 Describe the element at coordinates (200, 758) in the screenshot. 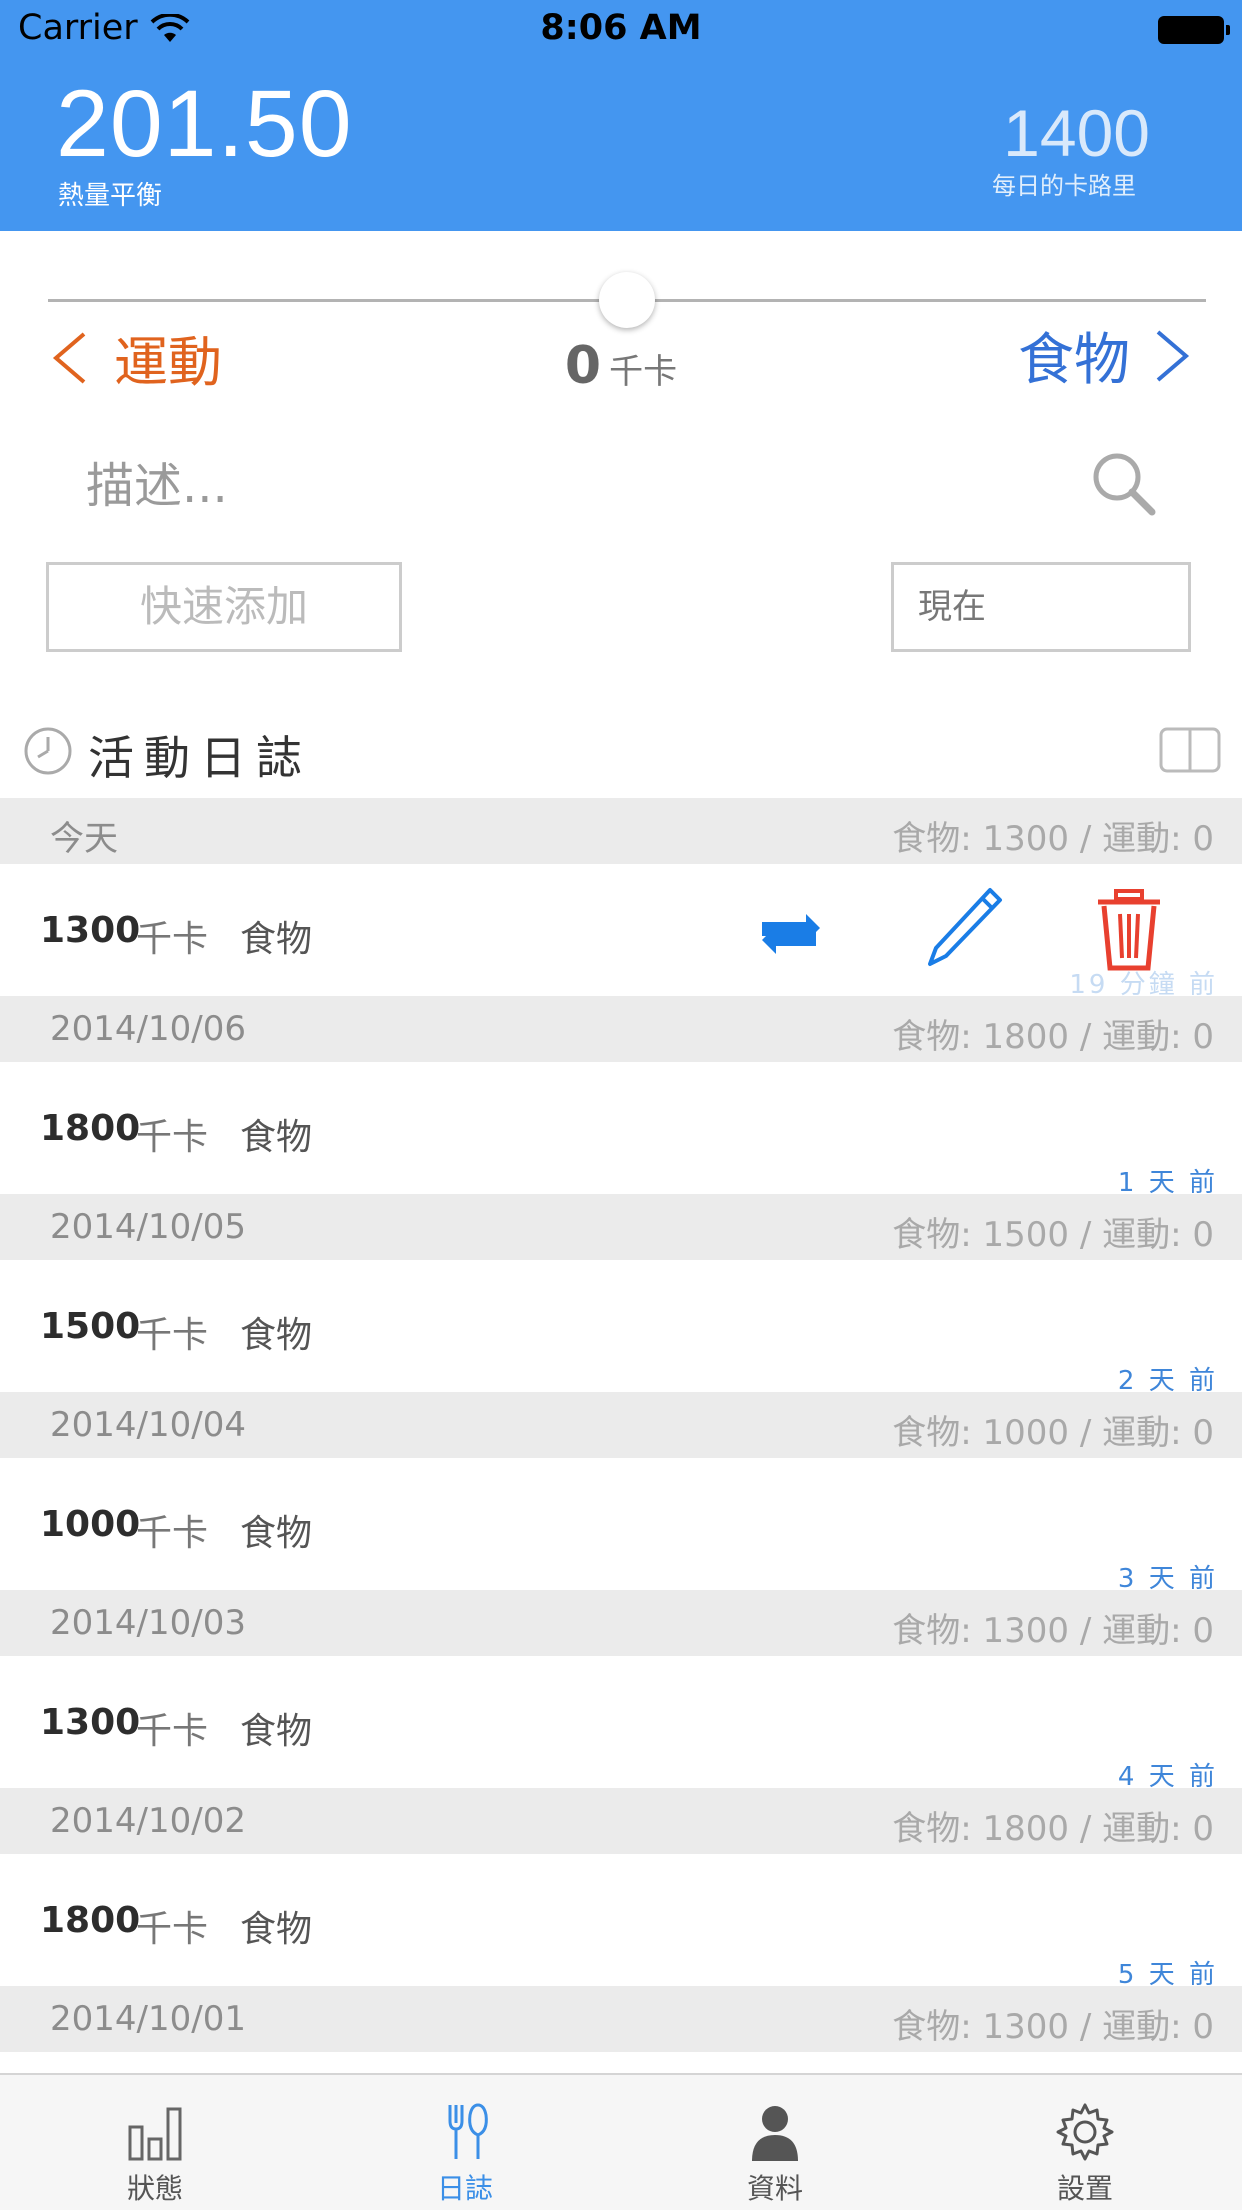

I see `activity-log-title: 活動日誌` at that location.